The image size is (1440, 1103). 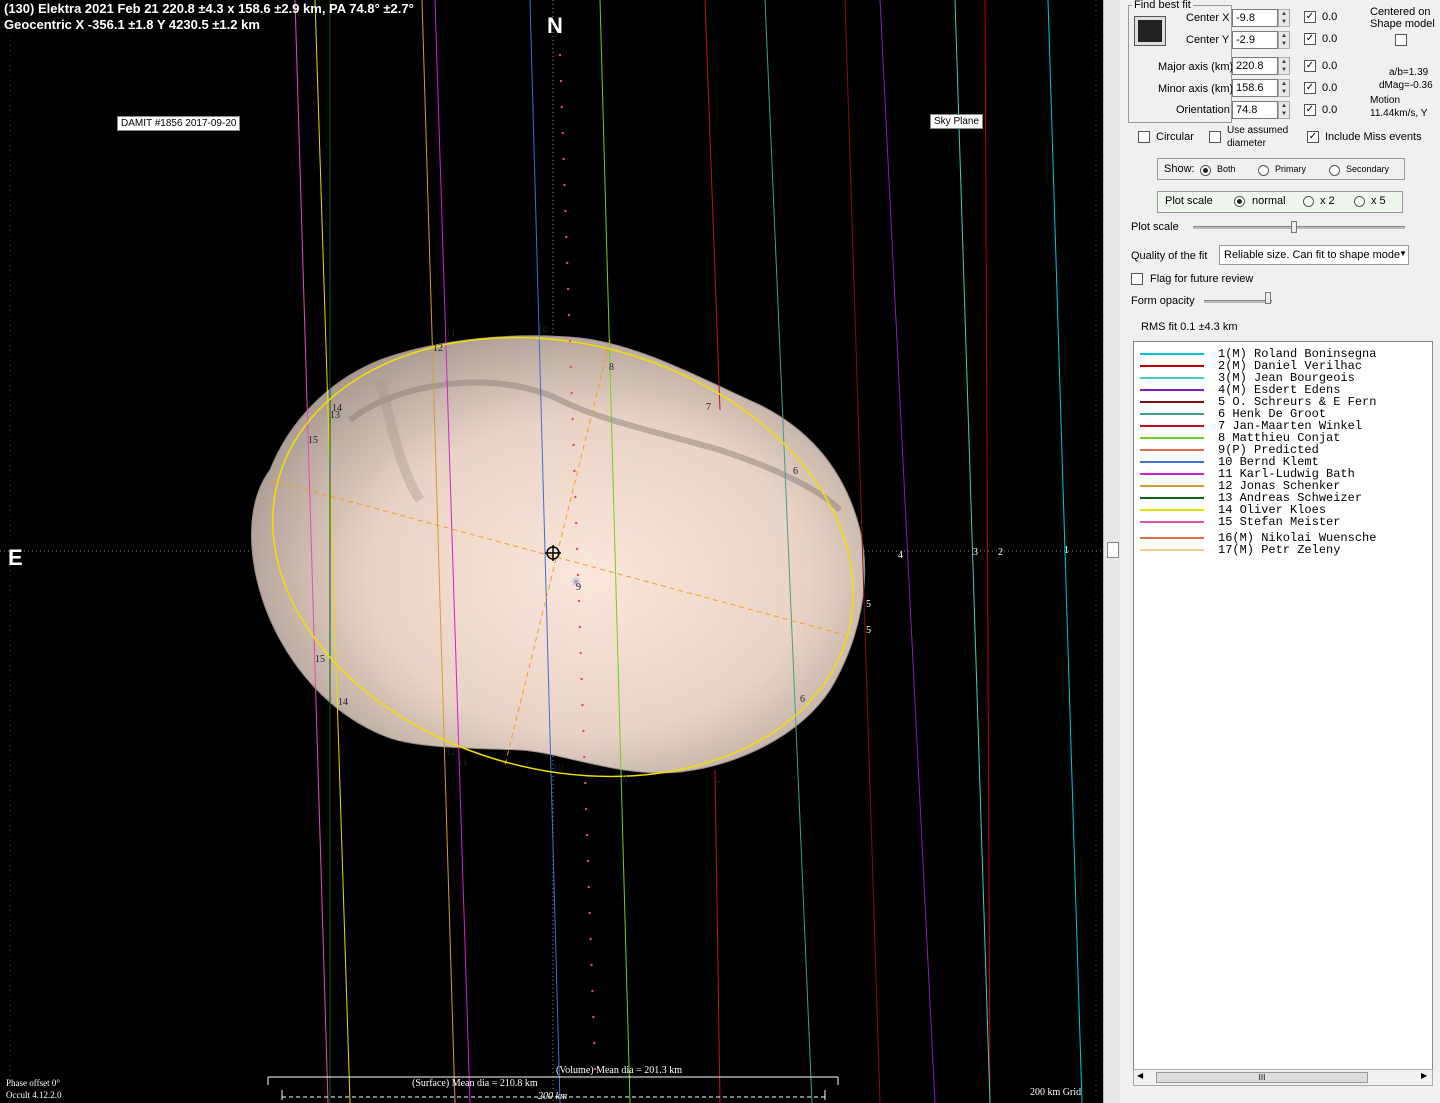 What do you see at coordinates (1140, 1075) in the screenshot?
I see `scroll-left-icon: ◀` at bounding box center [1140, 1075].